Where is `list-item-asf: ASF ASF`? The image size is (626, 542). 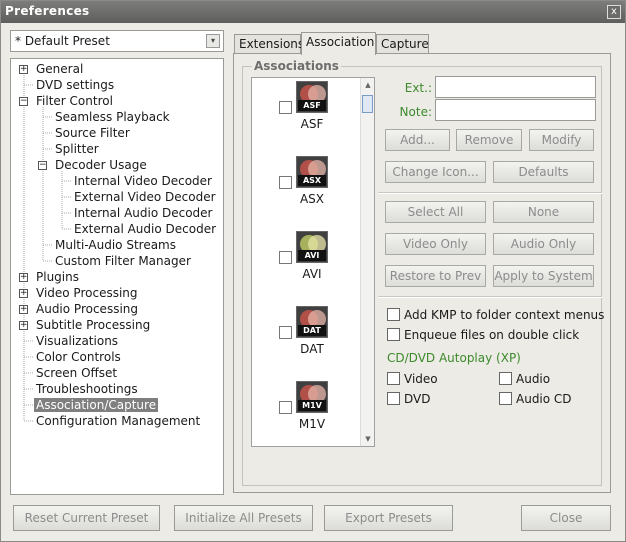 list-item-asf: ASF ASF is located at coordinates (306, 116).